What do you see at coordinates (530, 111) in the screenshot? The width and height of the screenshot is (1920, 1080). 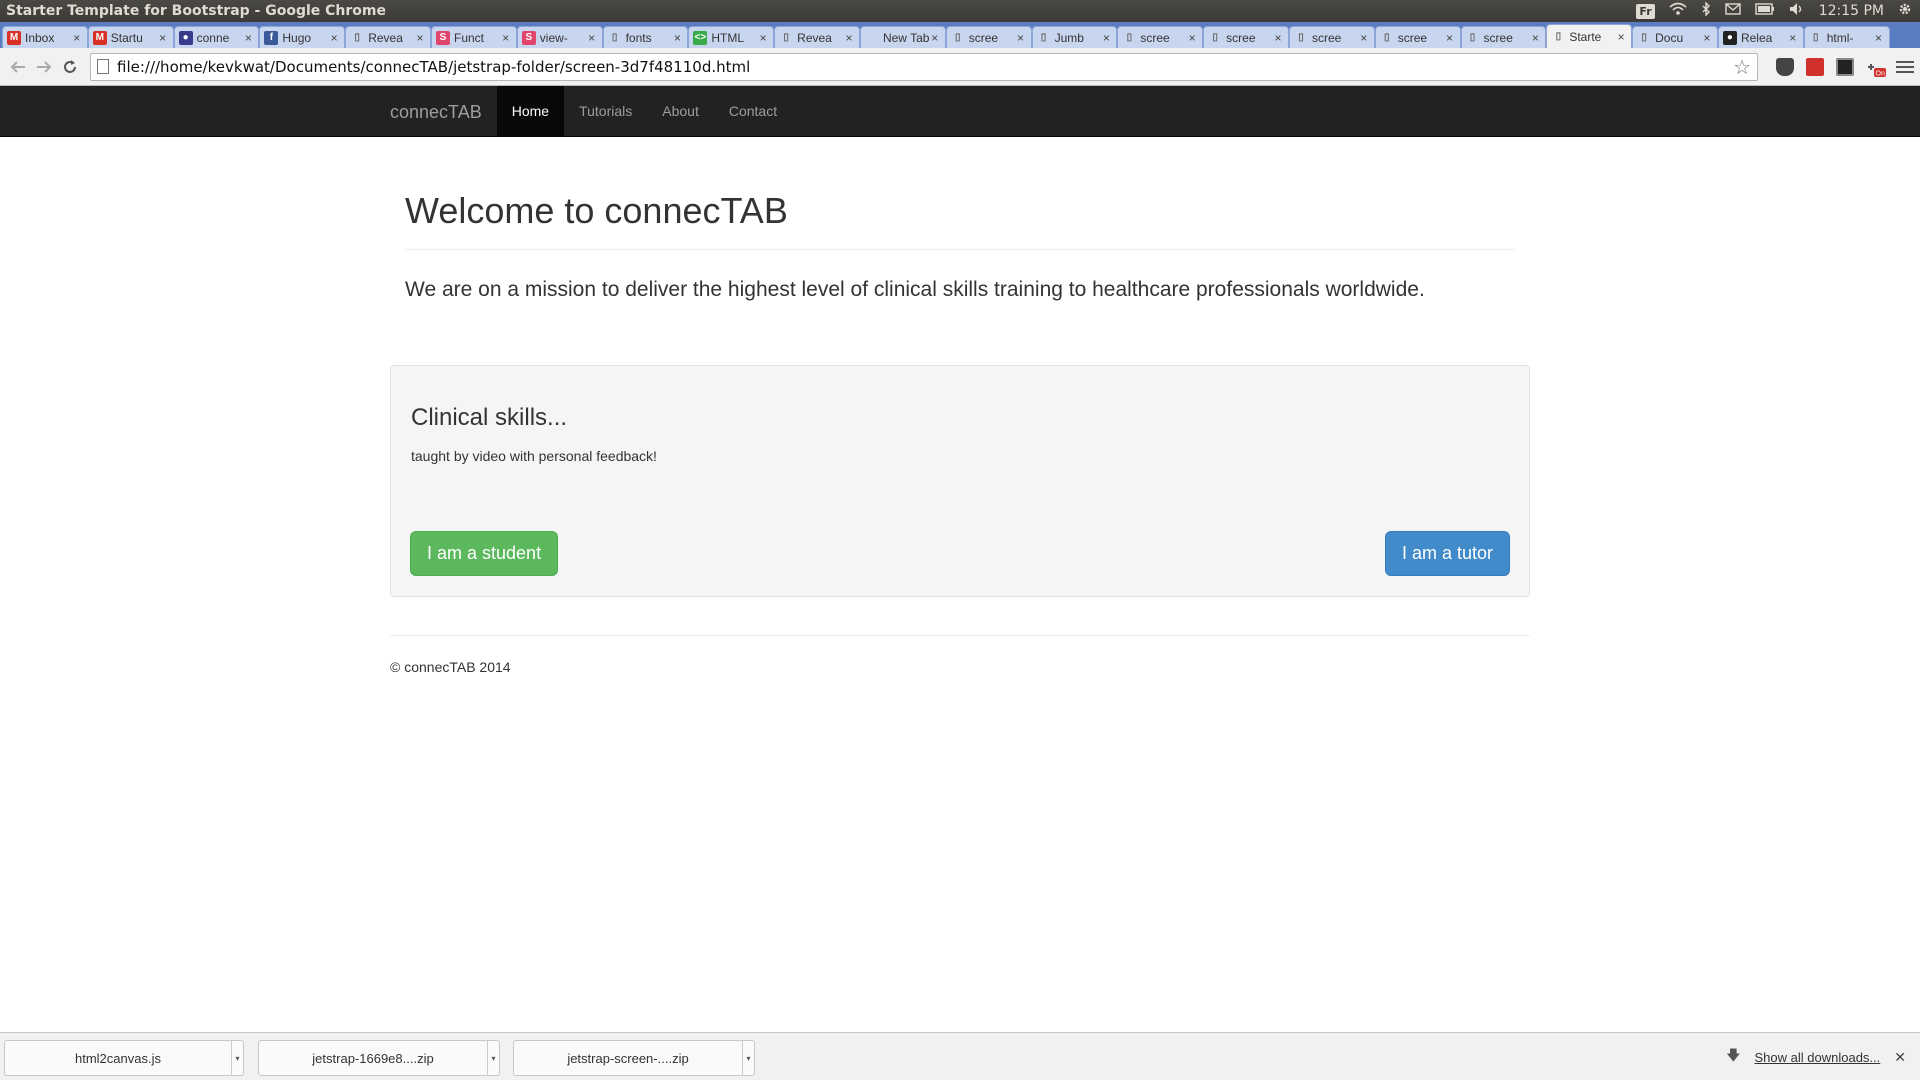 I see `nav-item-home: Home` at bounding box center [530, 111].